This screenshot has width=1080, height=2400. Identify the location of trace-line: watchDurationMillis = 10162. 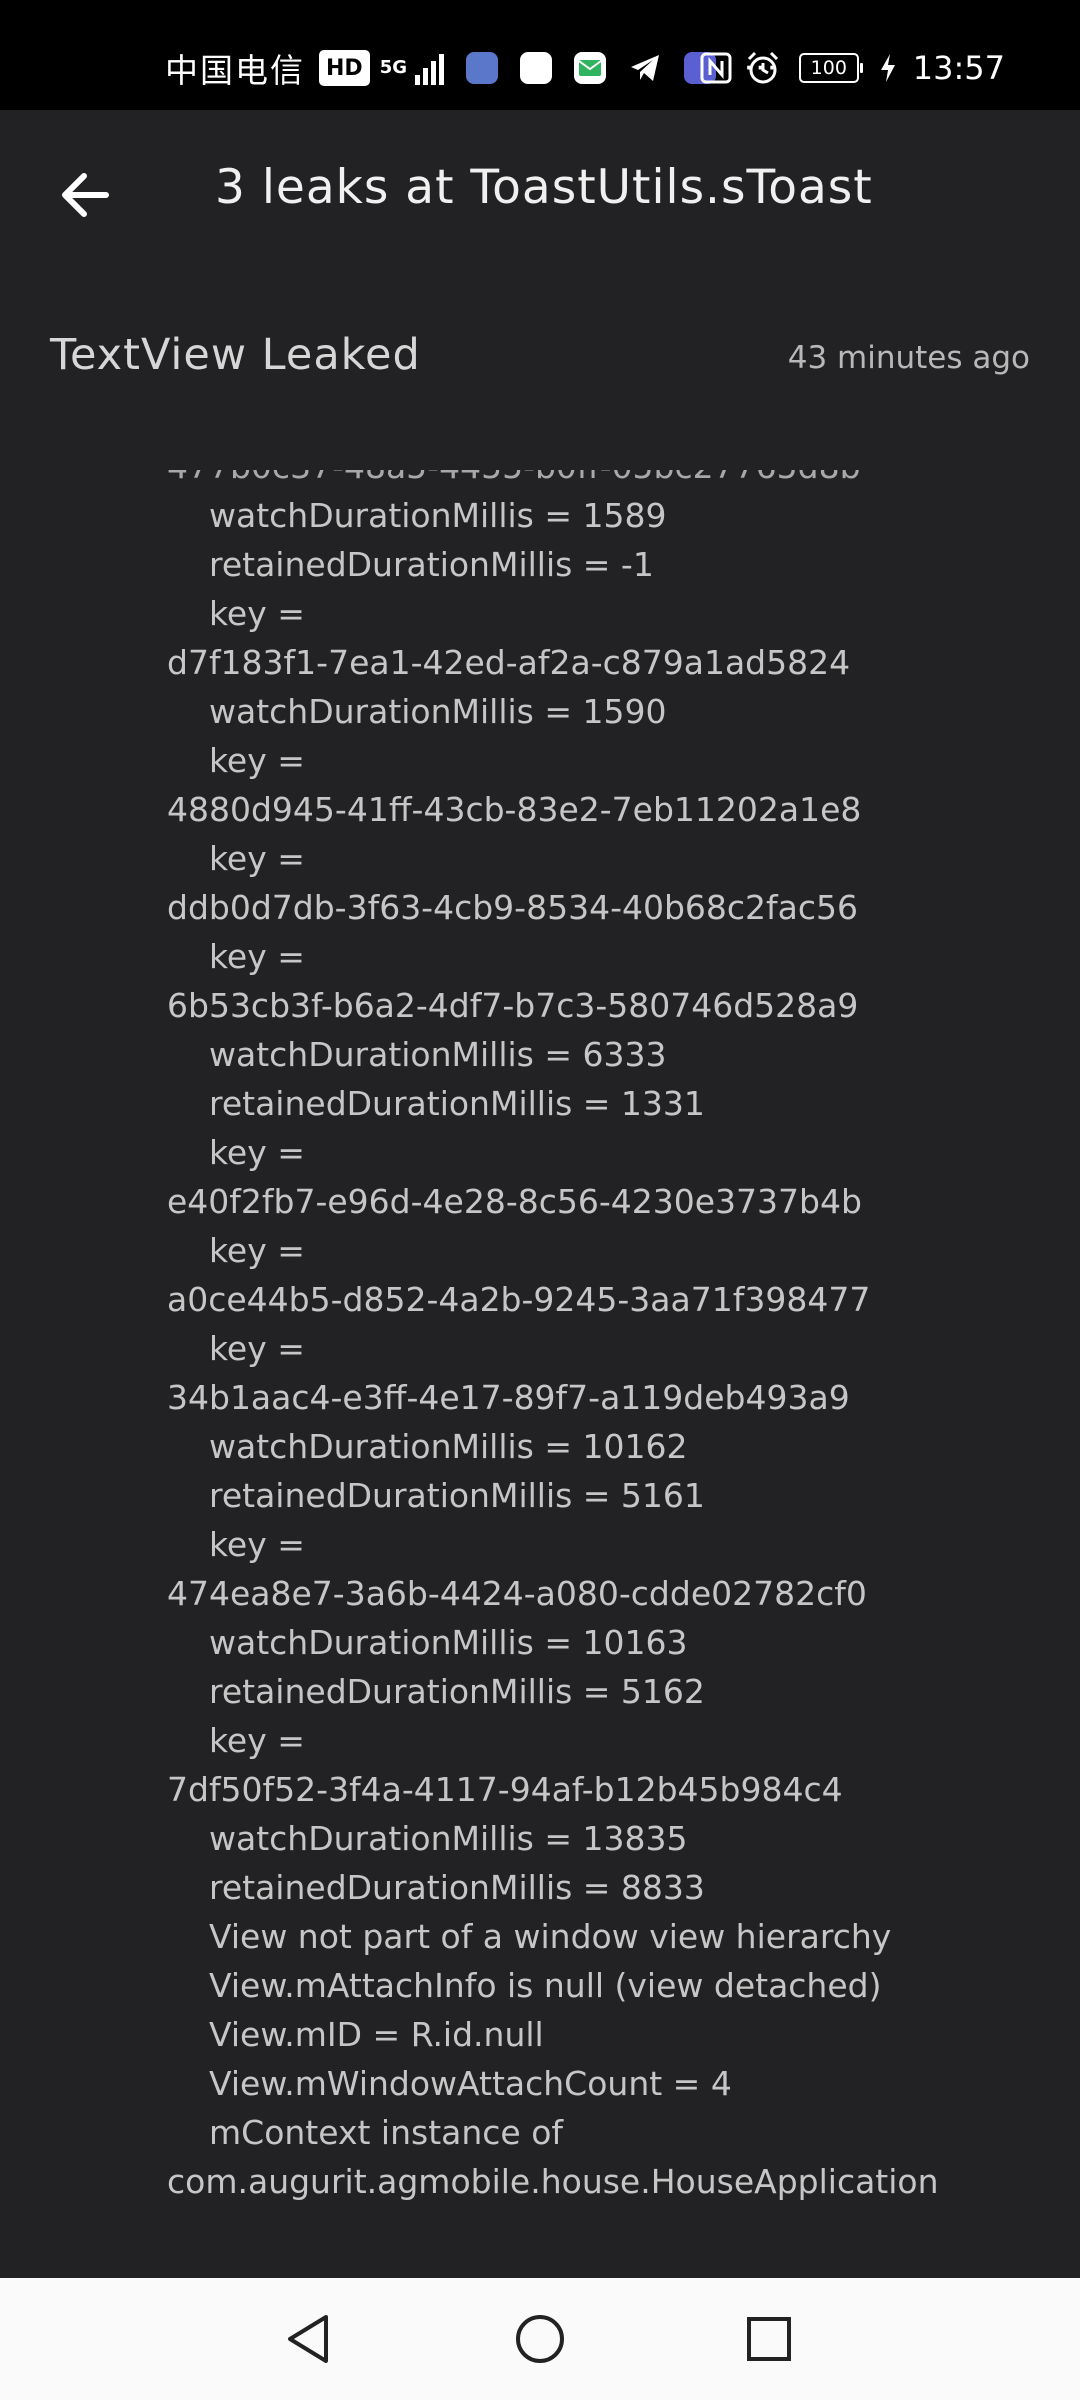
(448, 1446).